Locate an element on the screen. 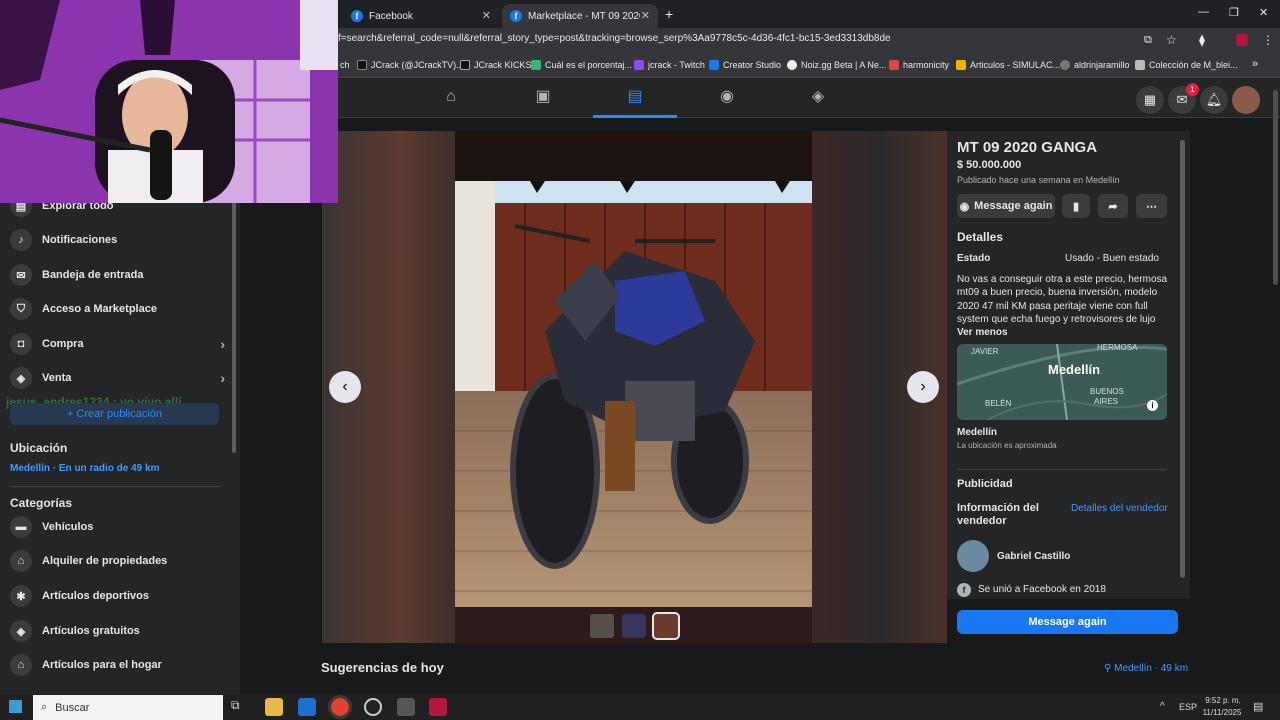 This screenshot has height=720, width=1280. home-icon: ⌂ is located at coordinates (451, 97).